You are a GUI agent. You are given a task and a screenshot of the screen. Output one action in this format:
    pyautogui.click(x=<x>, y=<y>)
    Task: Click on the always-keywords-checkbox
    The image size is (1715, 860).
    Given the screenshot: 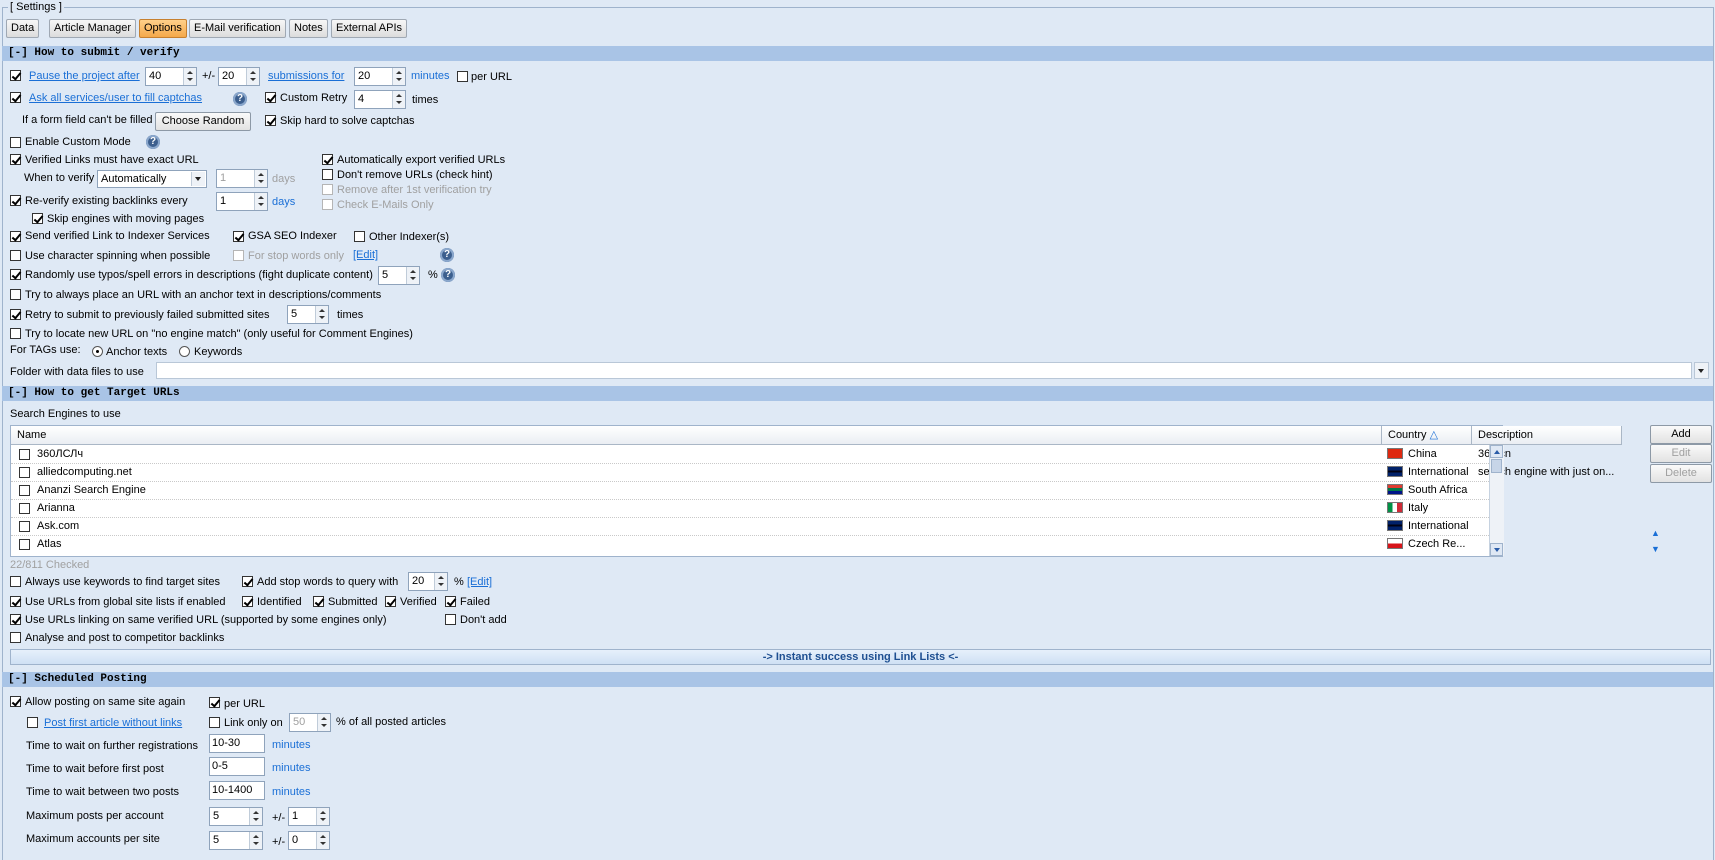 What is the action you would take?
    pyautogui.click(x=15, y=581)
    